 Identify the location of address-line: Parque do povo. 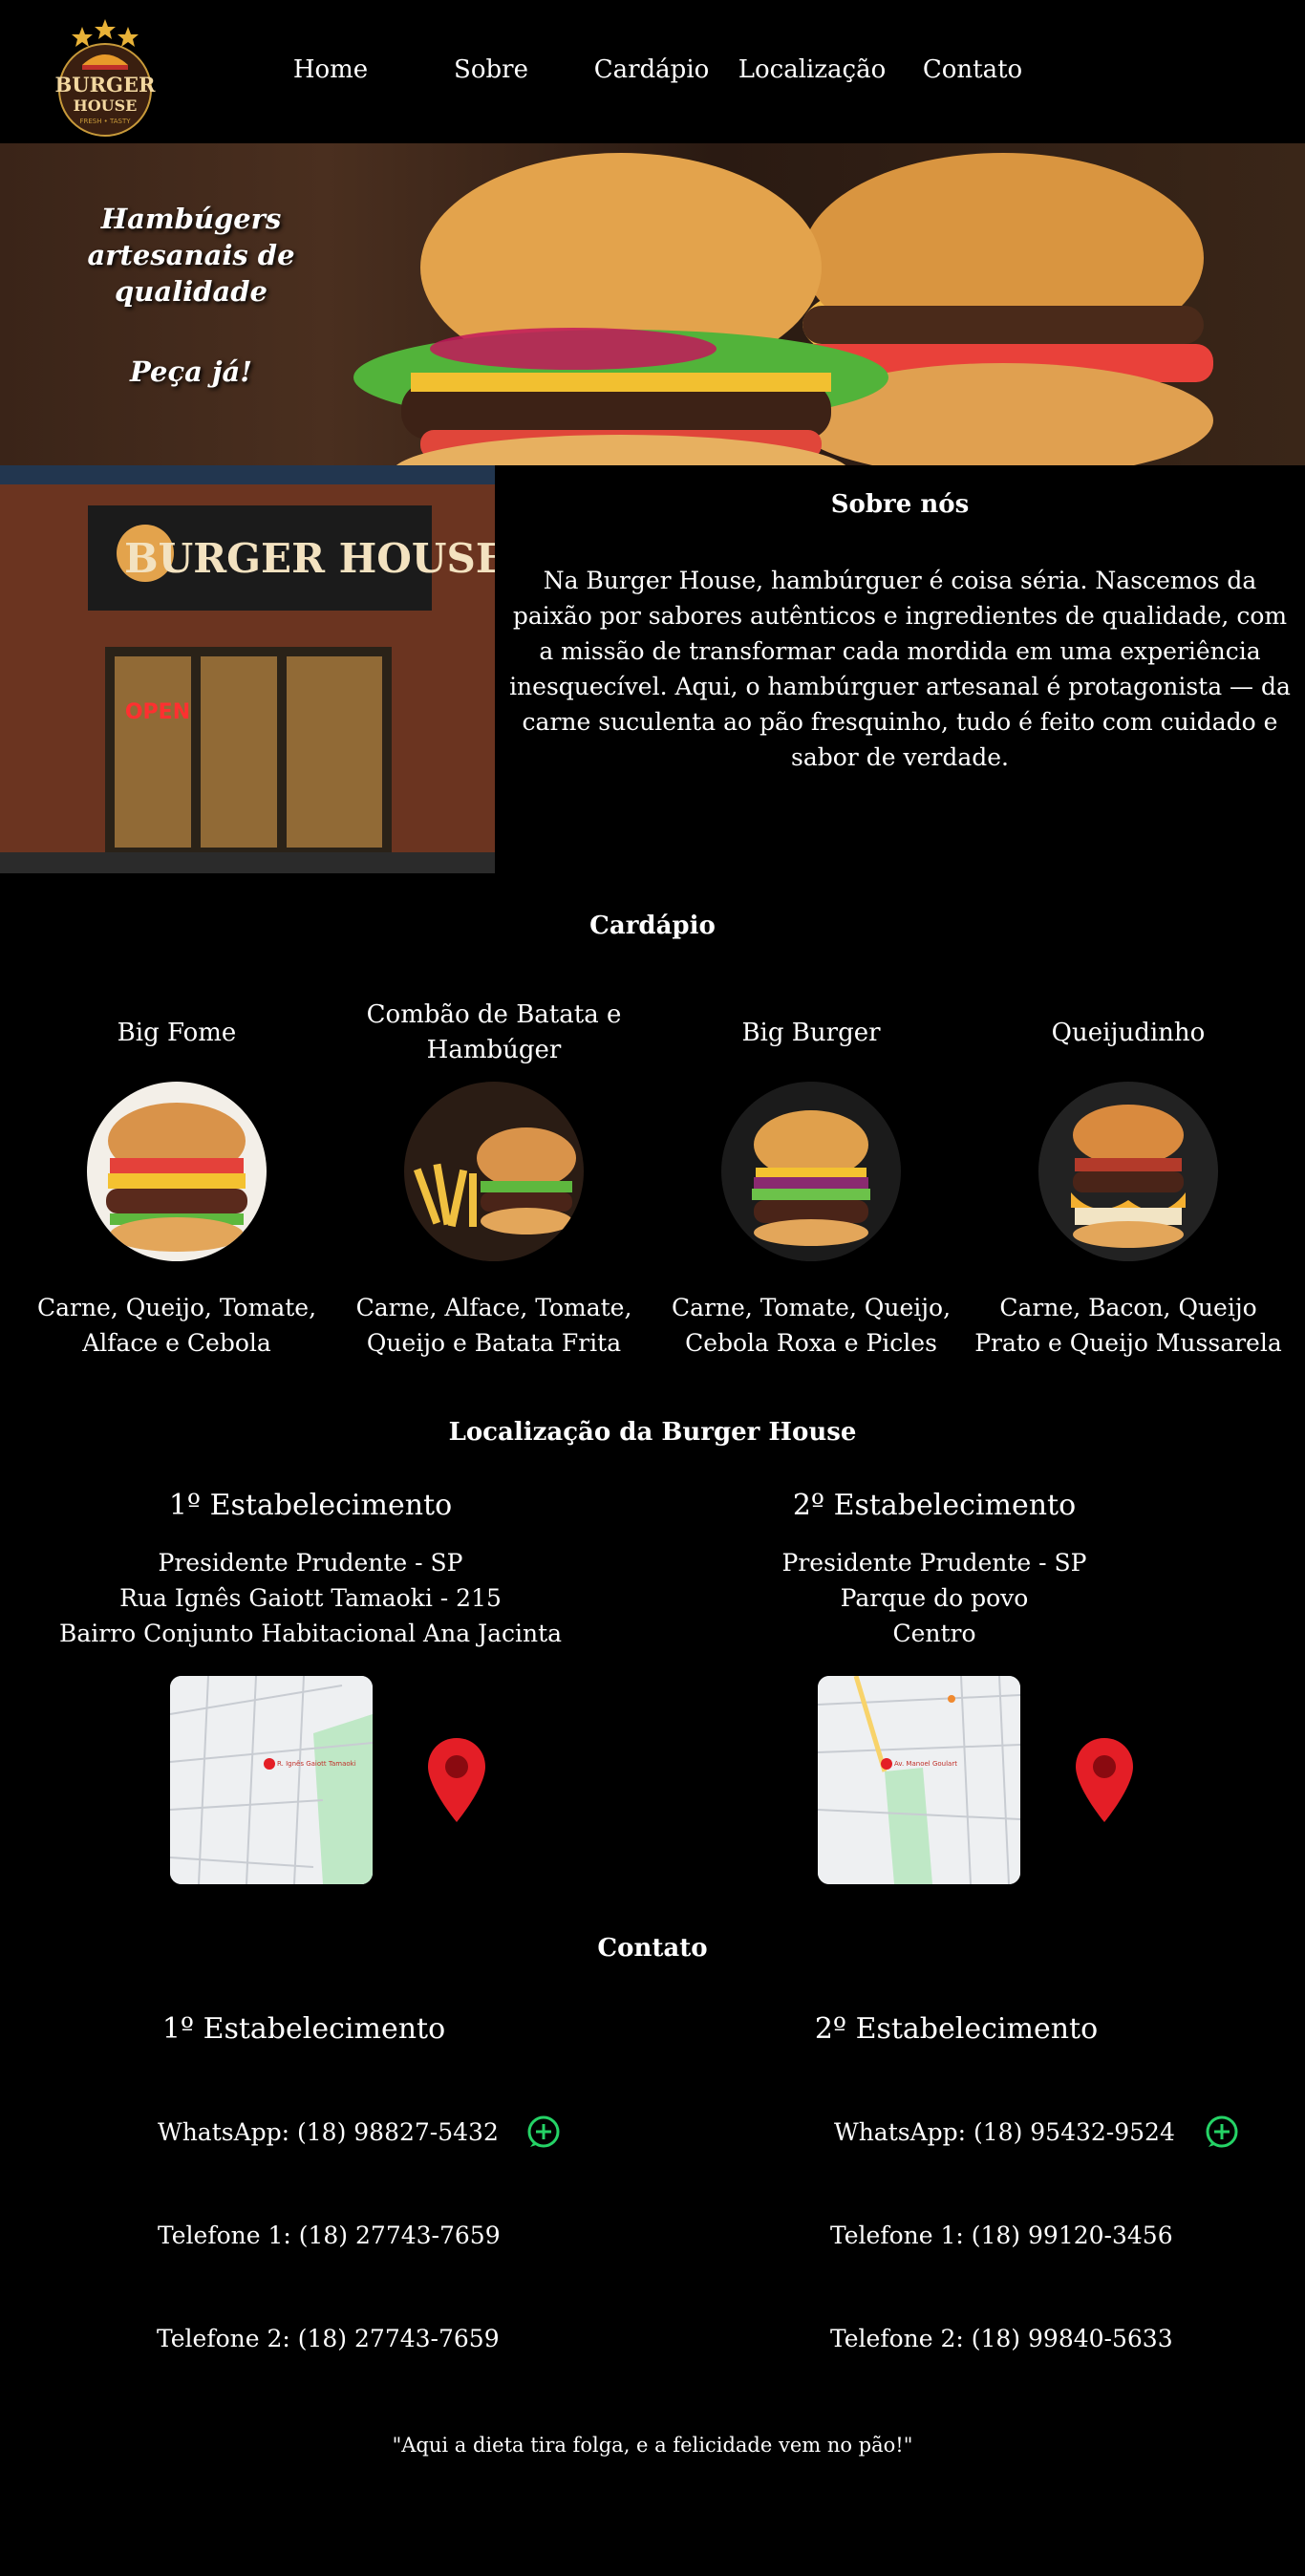
(934, 1598).